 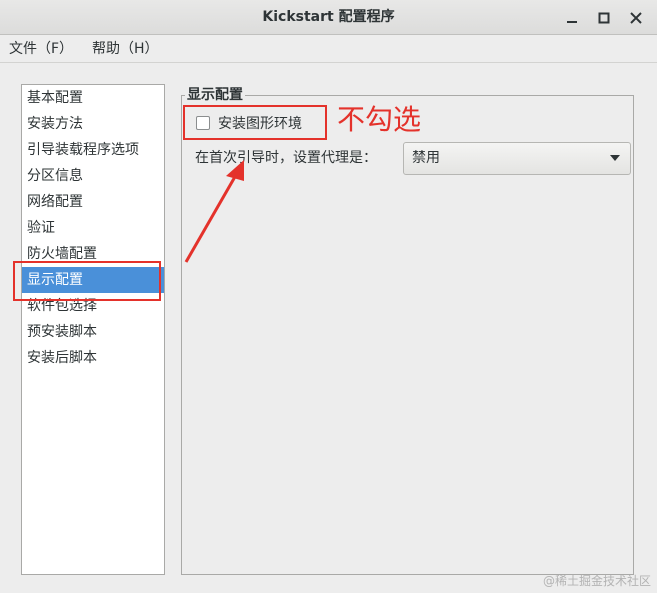 I want to click on arrow-head-icon, so click(x=235, y=170).